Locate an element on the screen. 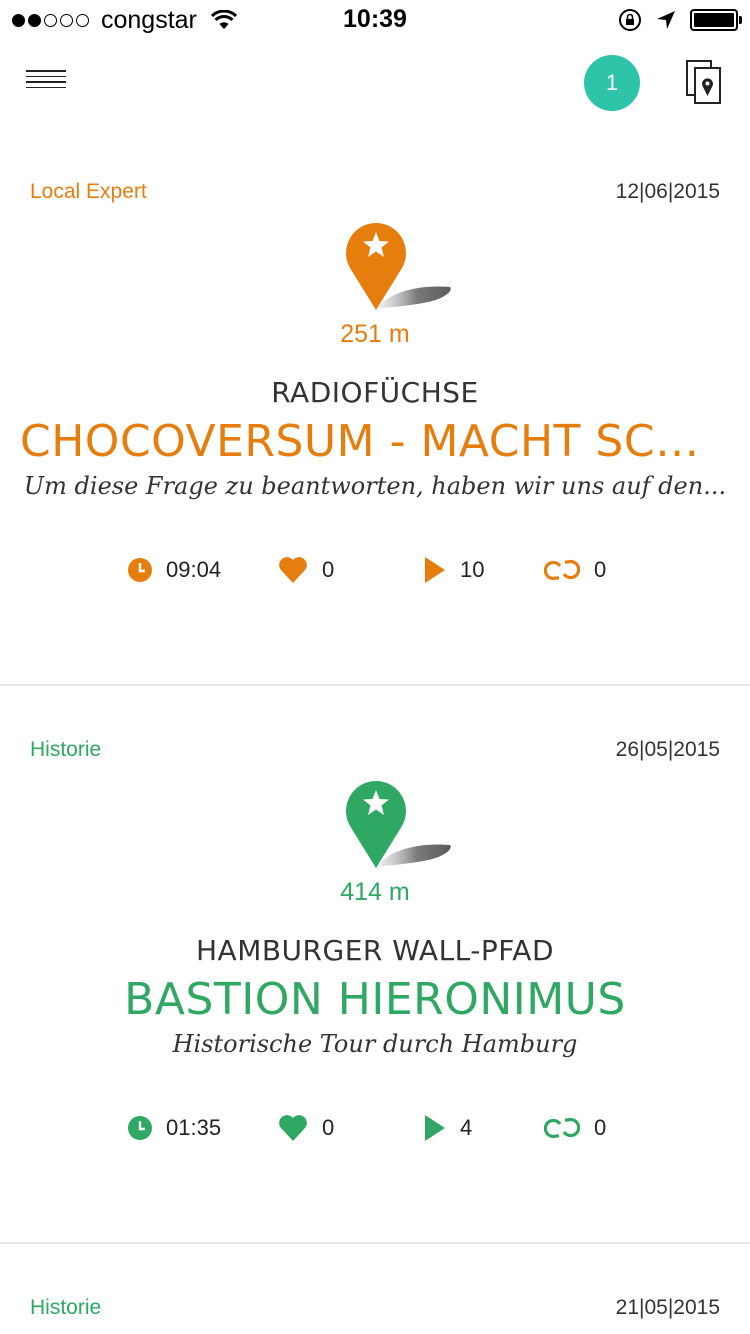 Image resolution: width=750 pixels, height=1334 pixels. location-arrow-icon is located at coordinates (666, 20).